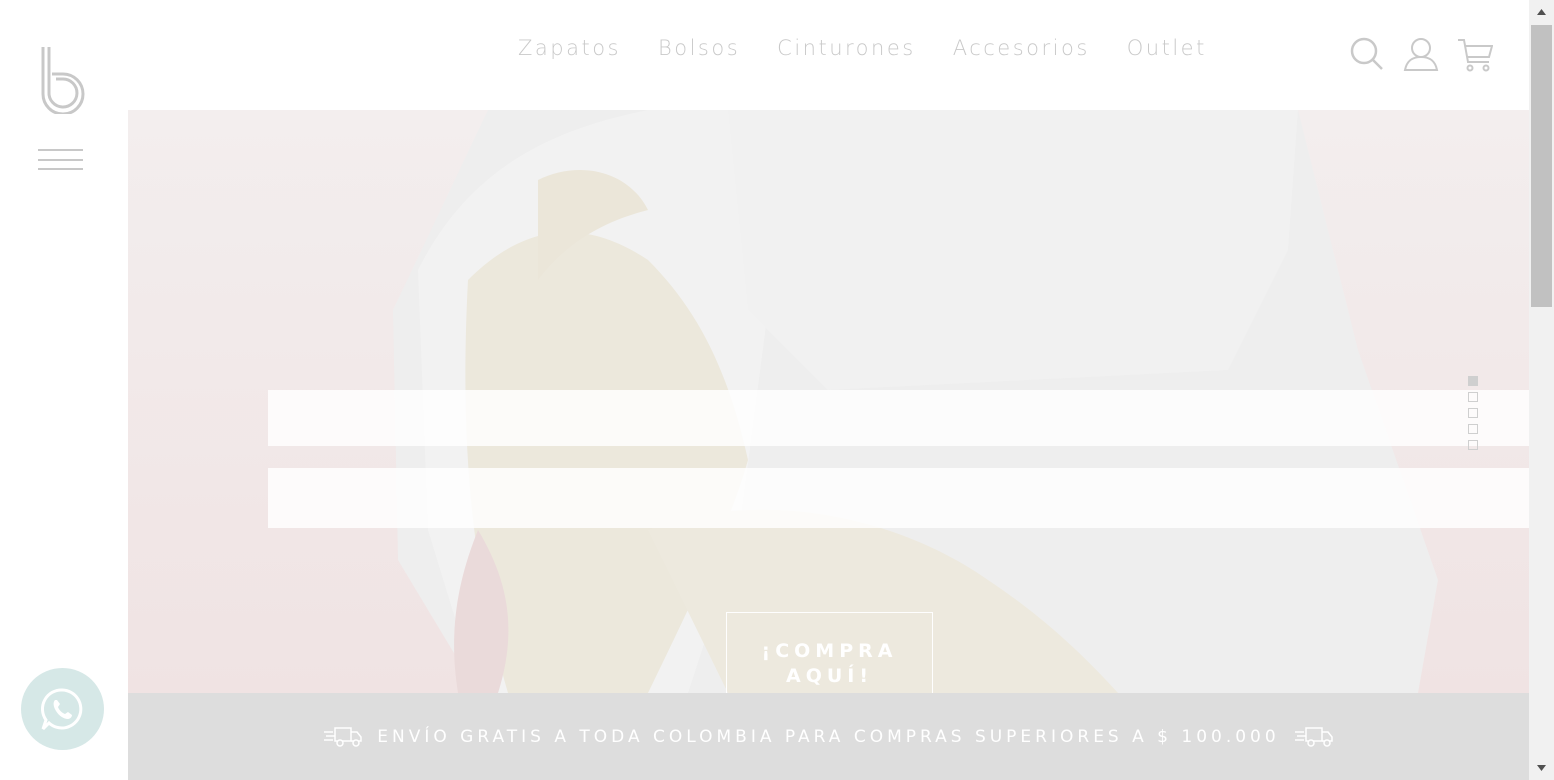 The width and height of the screenshot is (1554, 780). What do you see at coordinates (846, 48) in the screenshot?
I see `nav-link-cinturones: Cinturones` at bounding box center [846, 48].